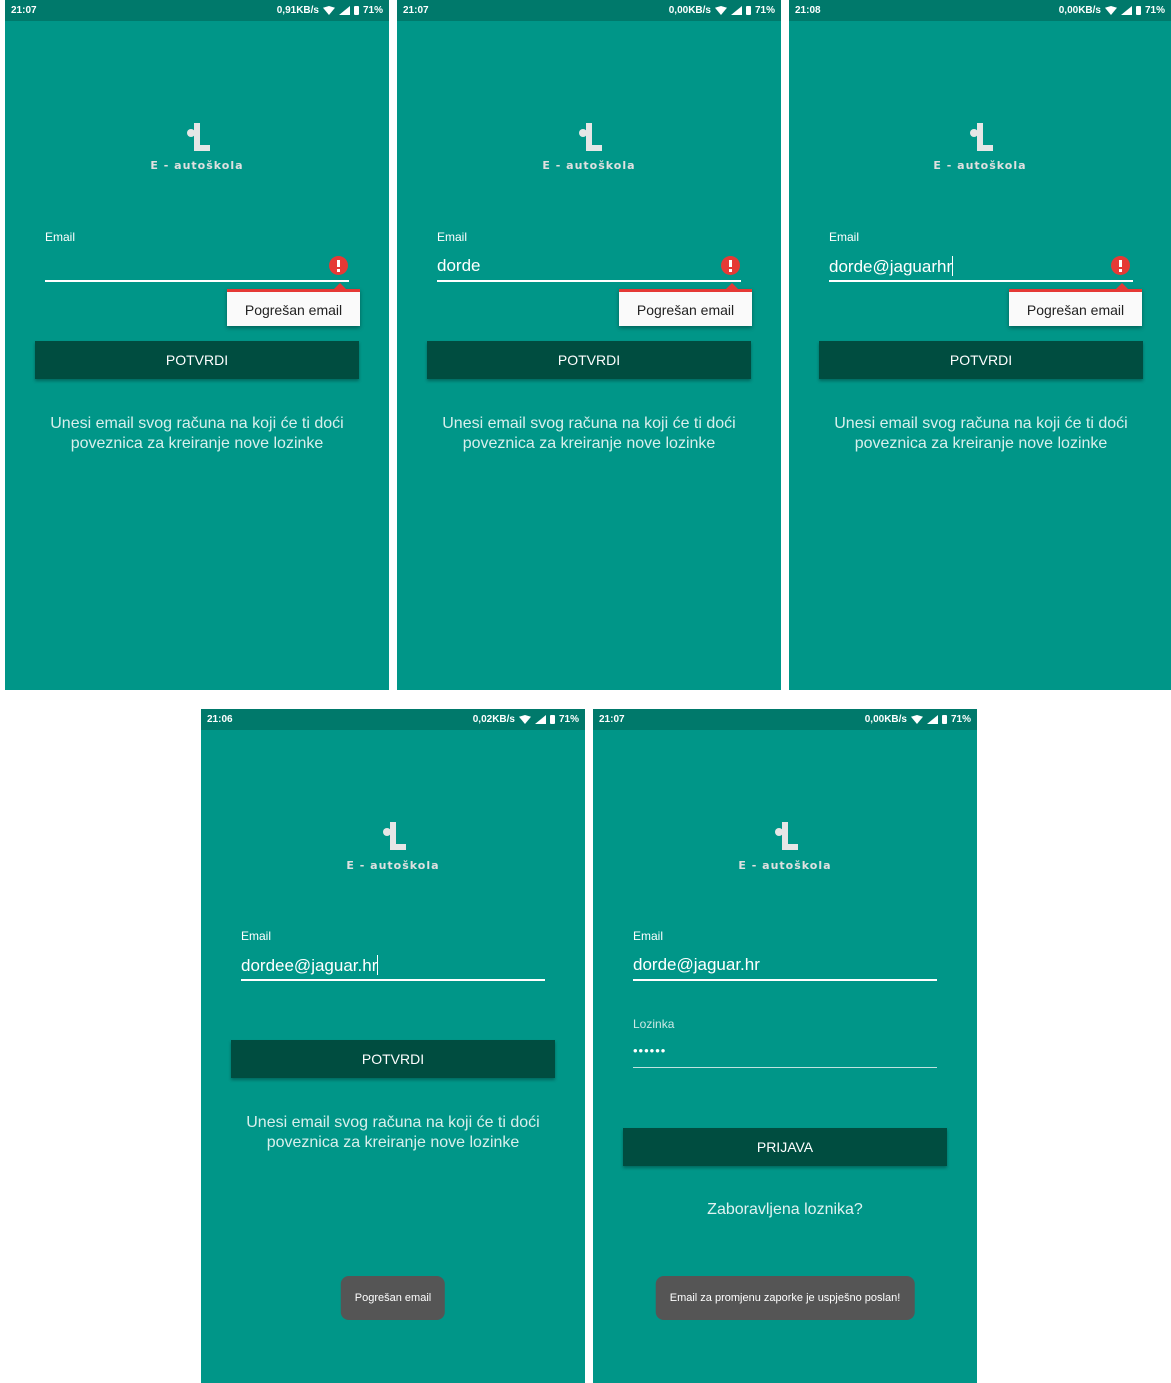 The image size is (1171, 1383). Describe the element at coordinates (808, 10) in the screenshot. I see `status-time: 21:08` at that location.